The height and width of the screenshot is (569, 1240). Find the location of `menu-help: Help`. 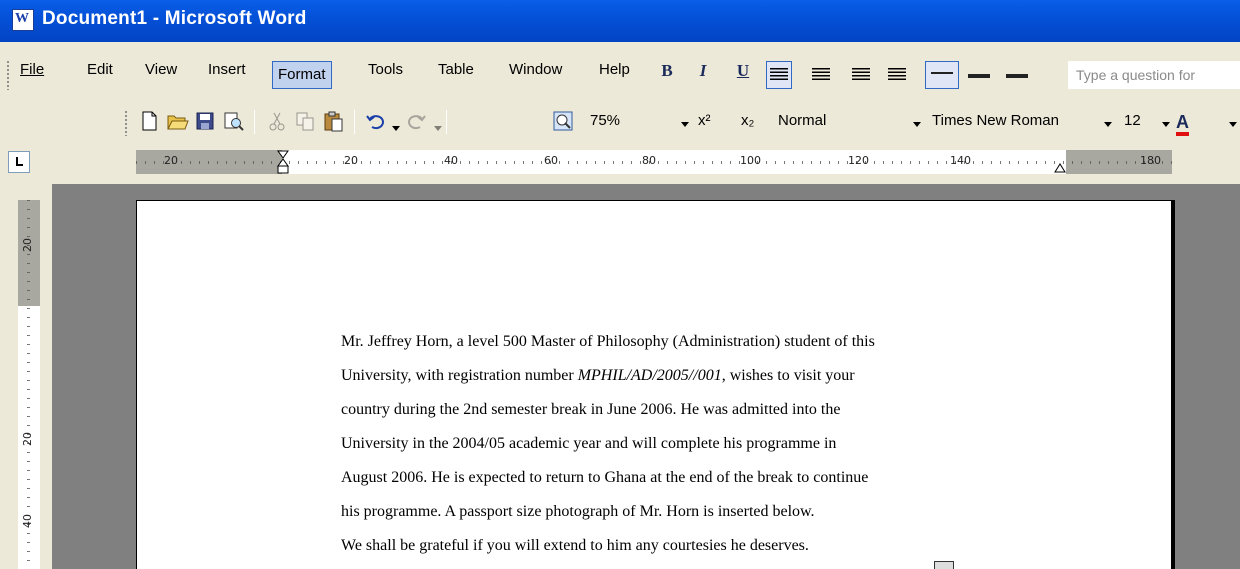

menu-help: Help is located at coordinates (614, 75).